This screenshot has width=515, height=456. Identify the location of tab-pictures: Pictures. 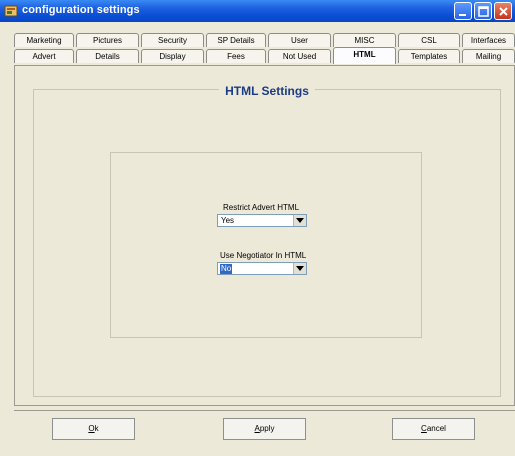
(107, 40).